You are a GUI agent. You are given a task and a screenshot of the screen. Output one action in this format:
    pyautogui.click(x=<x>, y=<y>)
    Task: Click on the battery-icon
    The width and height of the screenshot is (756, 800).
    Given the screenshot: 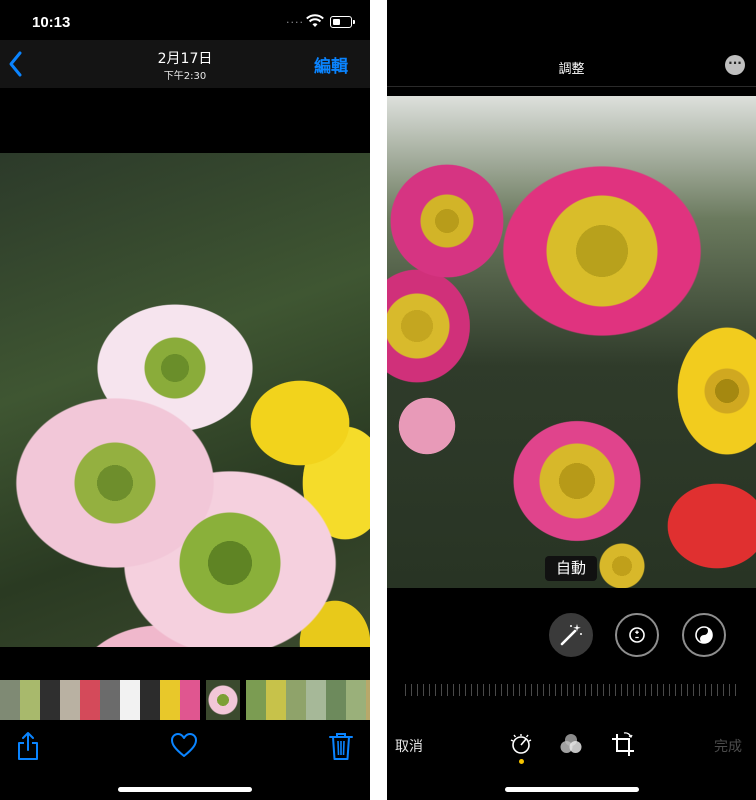 What is the action you would take?
    pyautogui.click(x=342, y=22)
    